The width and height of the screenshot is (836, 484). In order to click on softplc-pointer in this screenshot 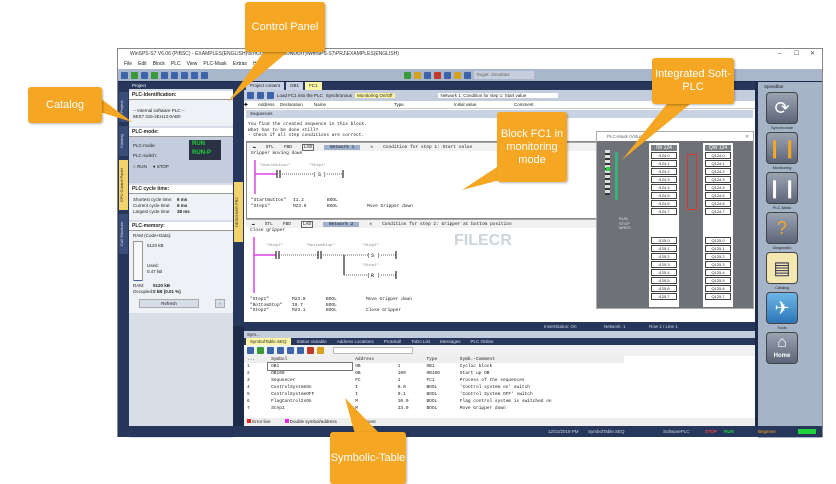, I will do `click(658, 130)`.